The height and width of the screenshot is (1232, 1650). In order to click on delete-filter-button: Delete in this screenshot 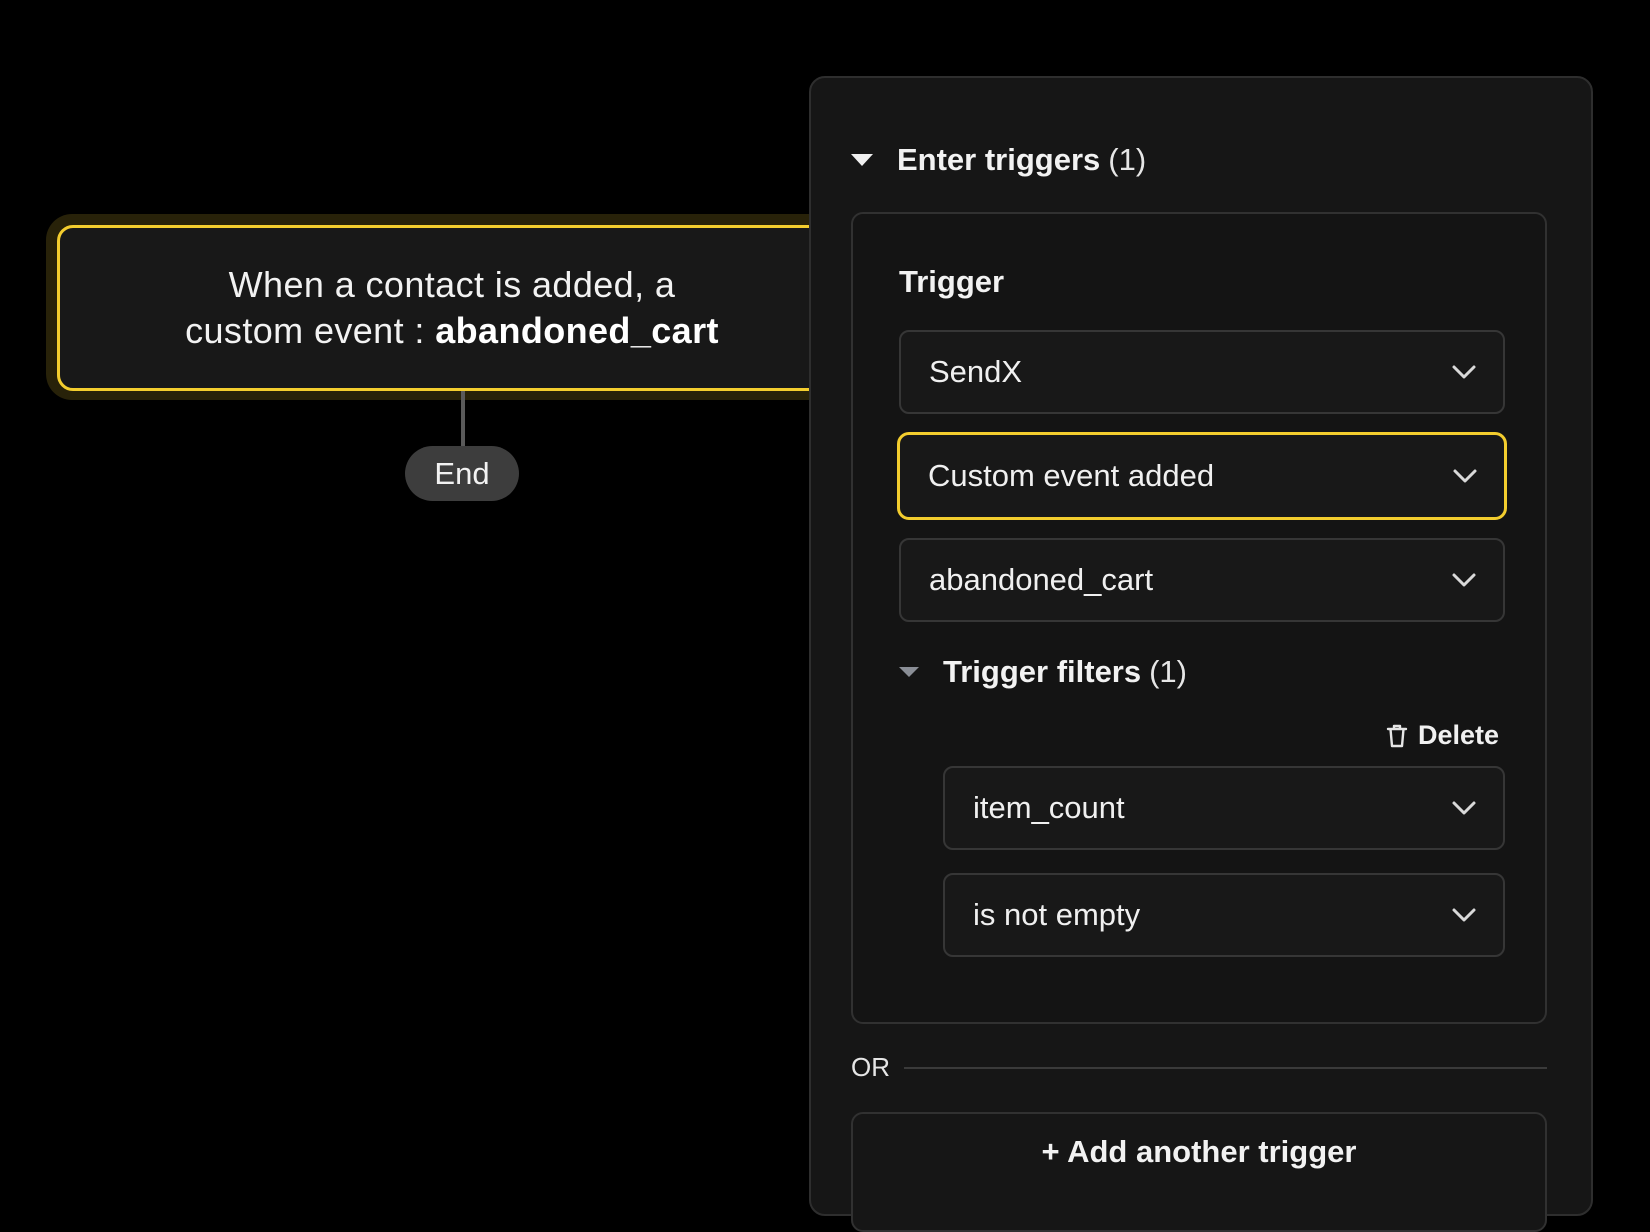, I will do `click(1442, 735)`.